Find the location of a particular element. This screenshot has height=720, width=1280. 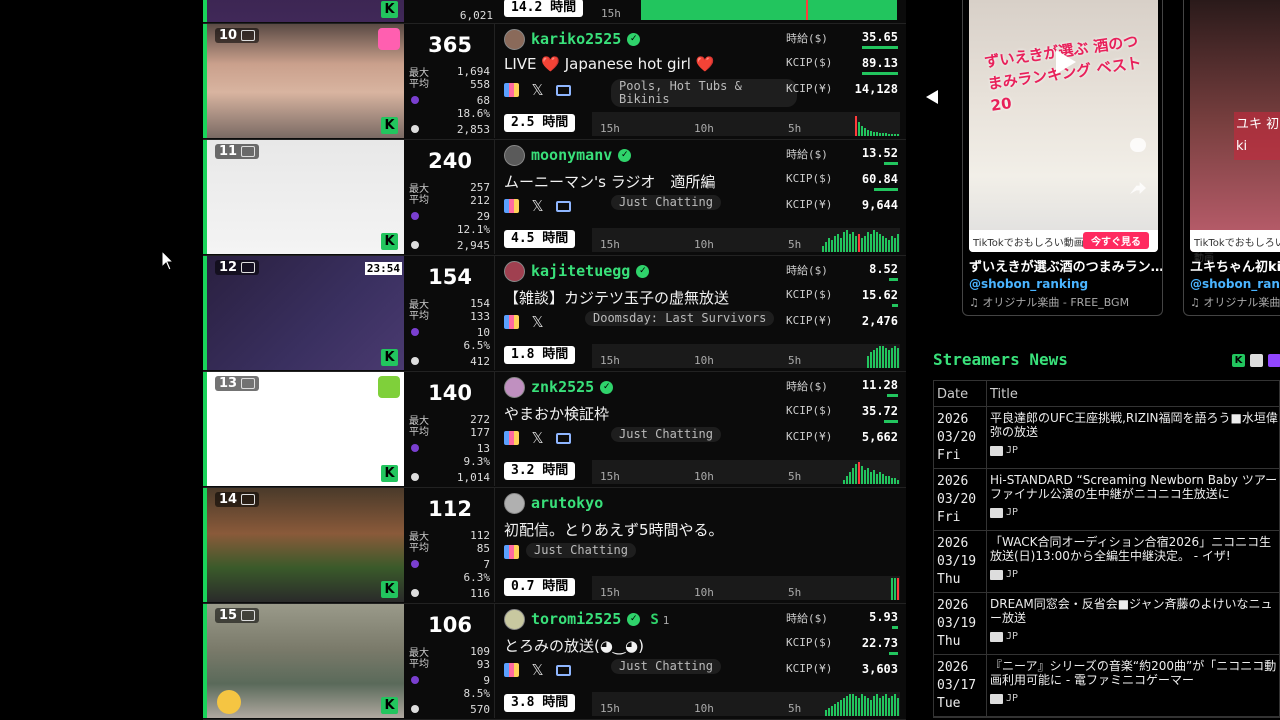

follower-count: 29 is located at coordinates (483, 216).